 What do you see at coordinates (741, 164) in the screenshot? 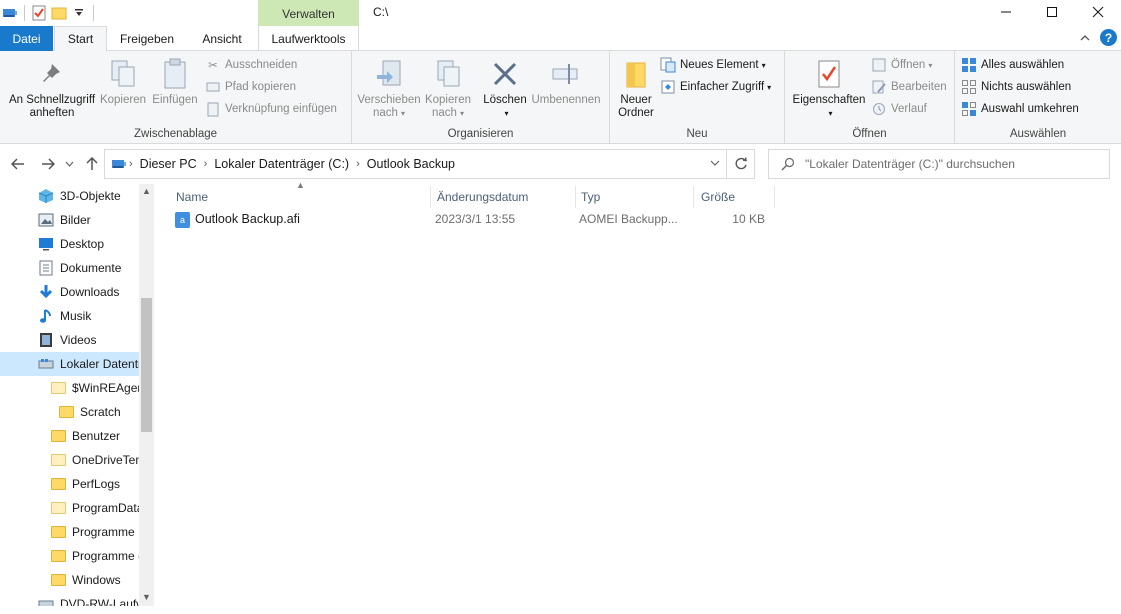
I see `refresh-button` at bounding box center [741, 164].